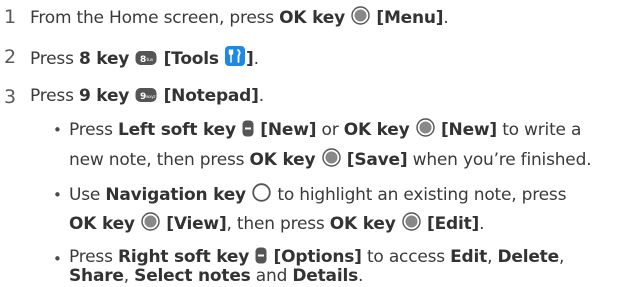 This screenshot has width=623, height=287. I want to click on step-number: 2, so click(10, 57).